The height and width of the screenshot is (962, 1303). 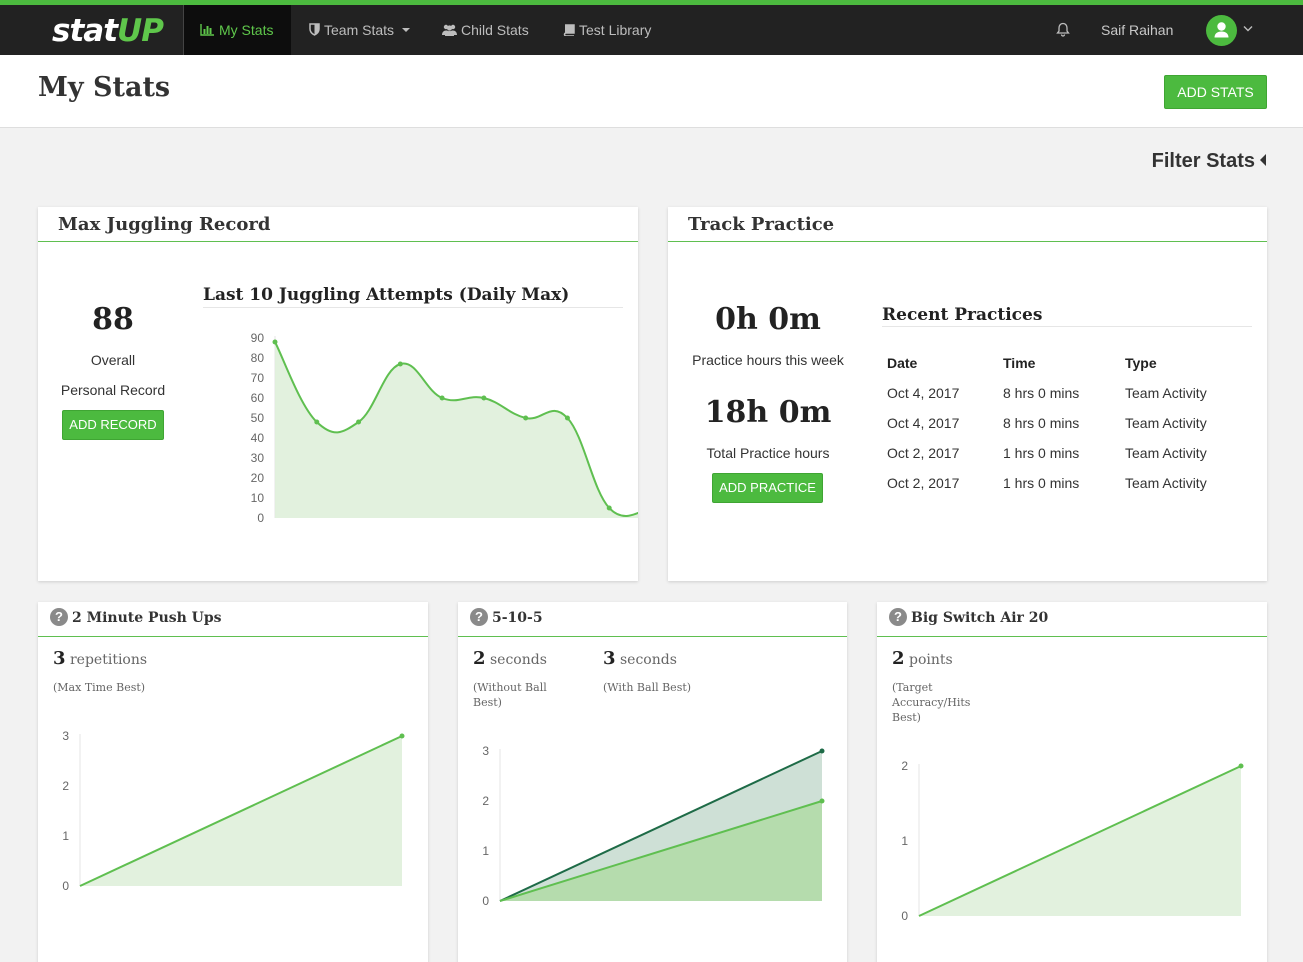 I want to click on y-tick-label: 90, so click(x=258, y=338).